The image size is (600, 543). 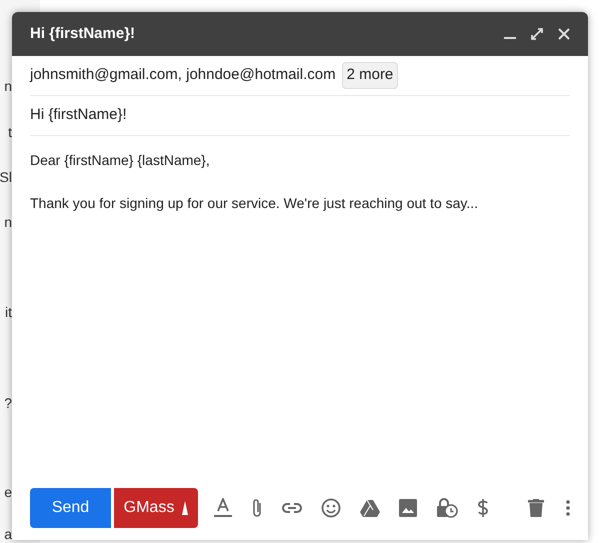 What do you see at coordinates (120, 160) in the screenshot?
I see `body-paragraph: Dear {firstName} {lastName},` at bounding box center [120, 160].